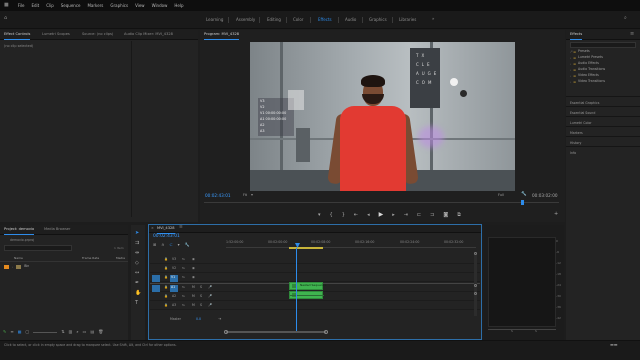  Describe the element at coordinates (603, 101) in the screenshot. I see `panel-essential-graphics: Essential Graphics` at that location.